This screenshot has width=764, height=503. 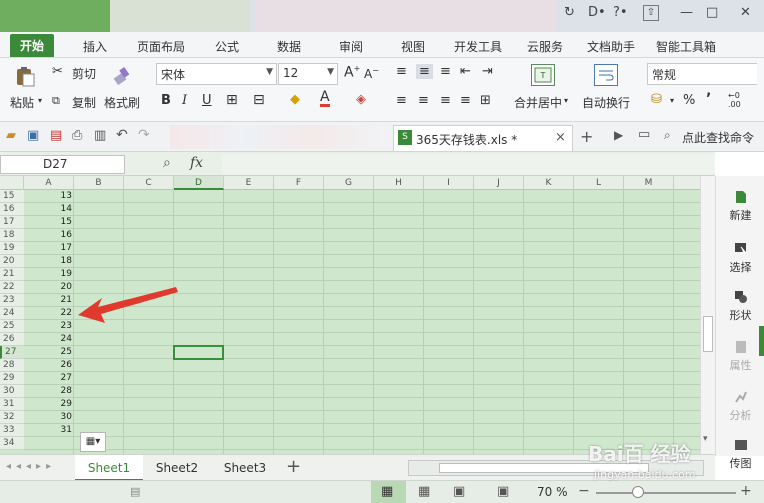 I want to click on row-header: 17, so click(x=12, y=222).